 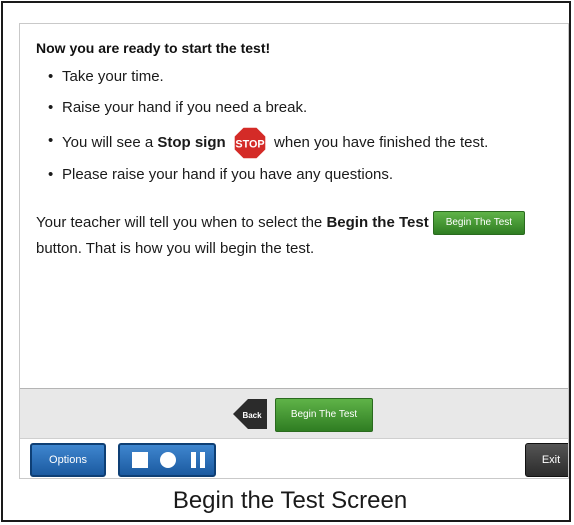 What do you see at coordinates (153, 48) in the screenshot?
I see `page-heading: Now you are ready to start the test!` at bounding box center [153, 48].